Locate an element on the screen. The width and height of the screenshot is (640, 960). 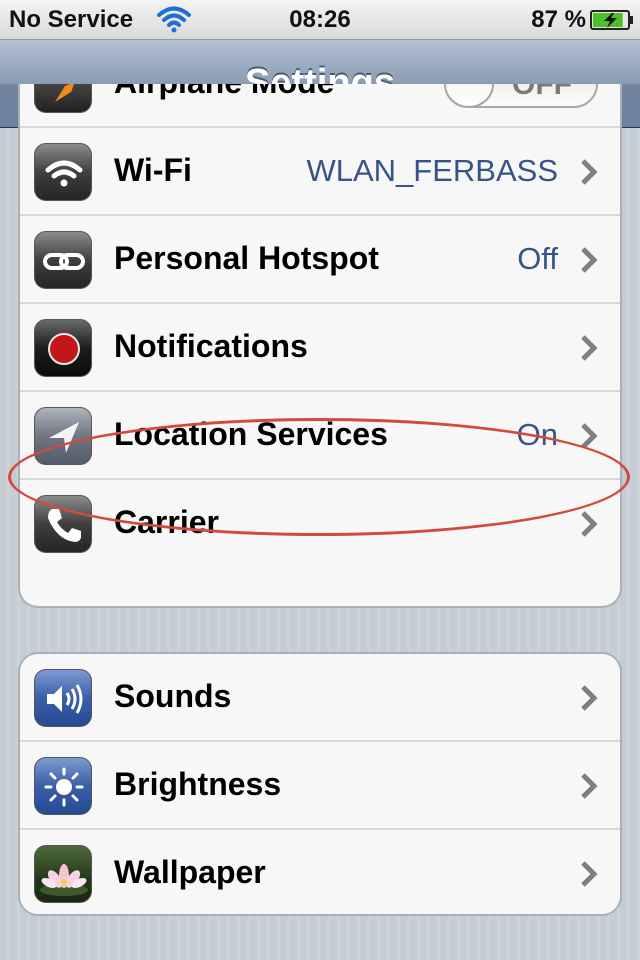
speaker-icon is located at coordinates (63, 698).